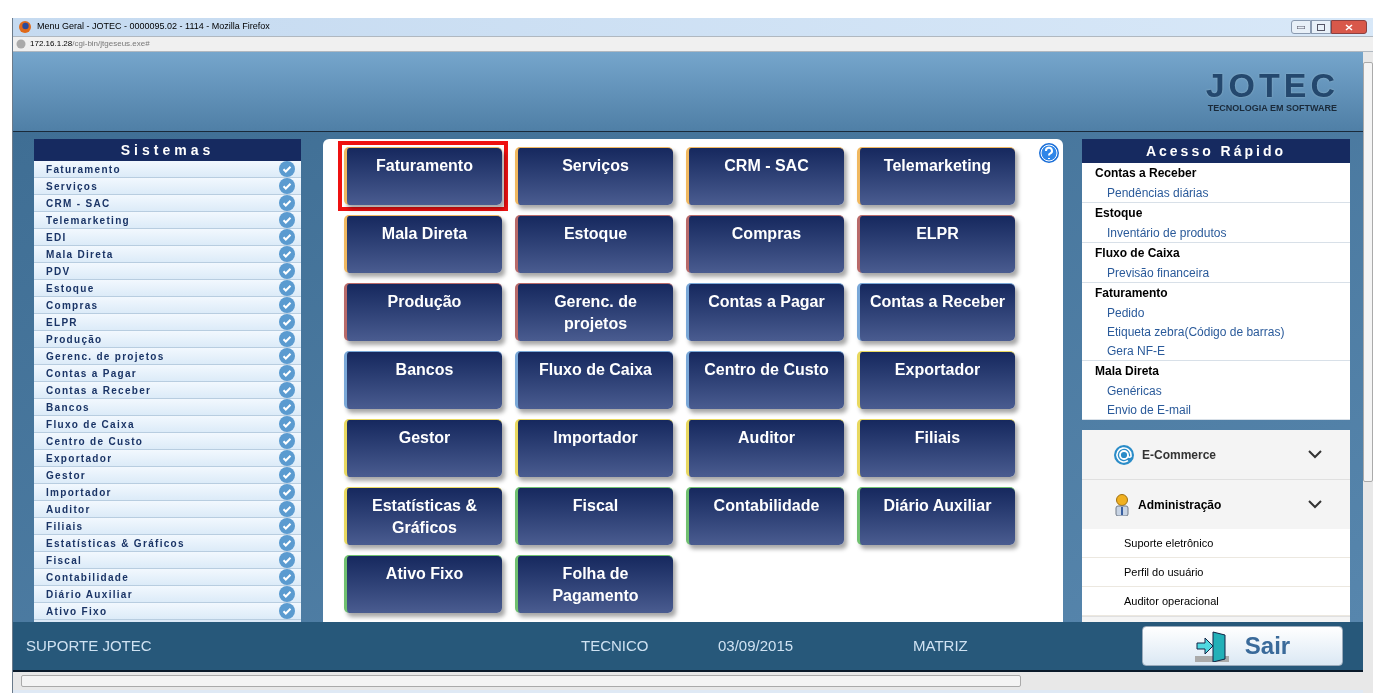  What do you see at coordinates (936, 448) in the screenshot?
I see `module-button: Filiais` at bounding box center [936, 448].